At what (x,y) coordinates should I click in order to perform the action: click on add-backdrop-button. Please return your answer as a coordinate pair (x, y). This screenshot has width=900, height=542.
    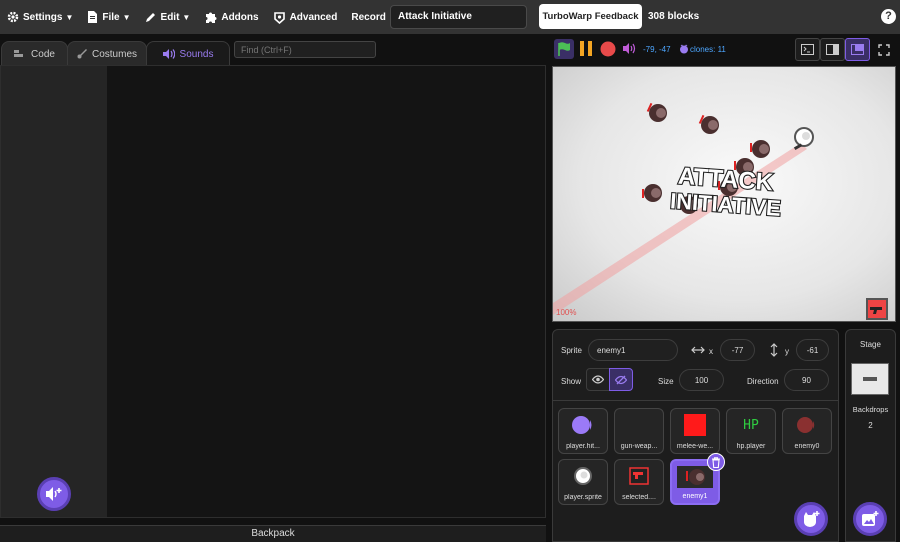
    Looking at the image, I should click on (870, 519).